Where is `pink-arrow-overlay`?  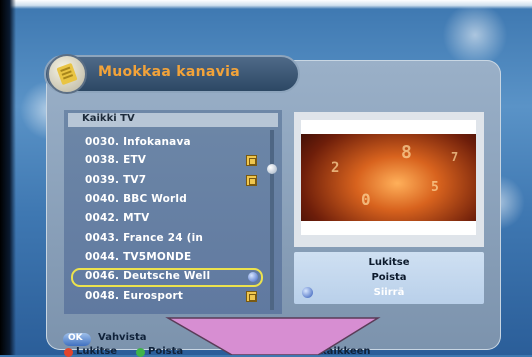 pink-arrow-overlay is located at coordinates (273, 336).